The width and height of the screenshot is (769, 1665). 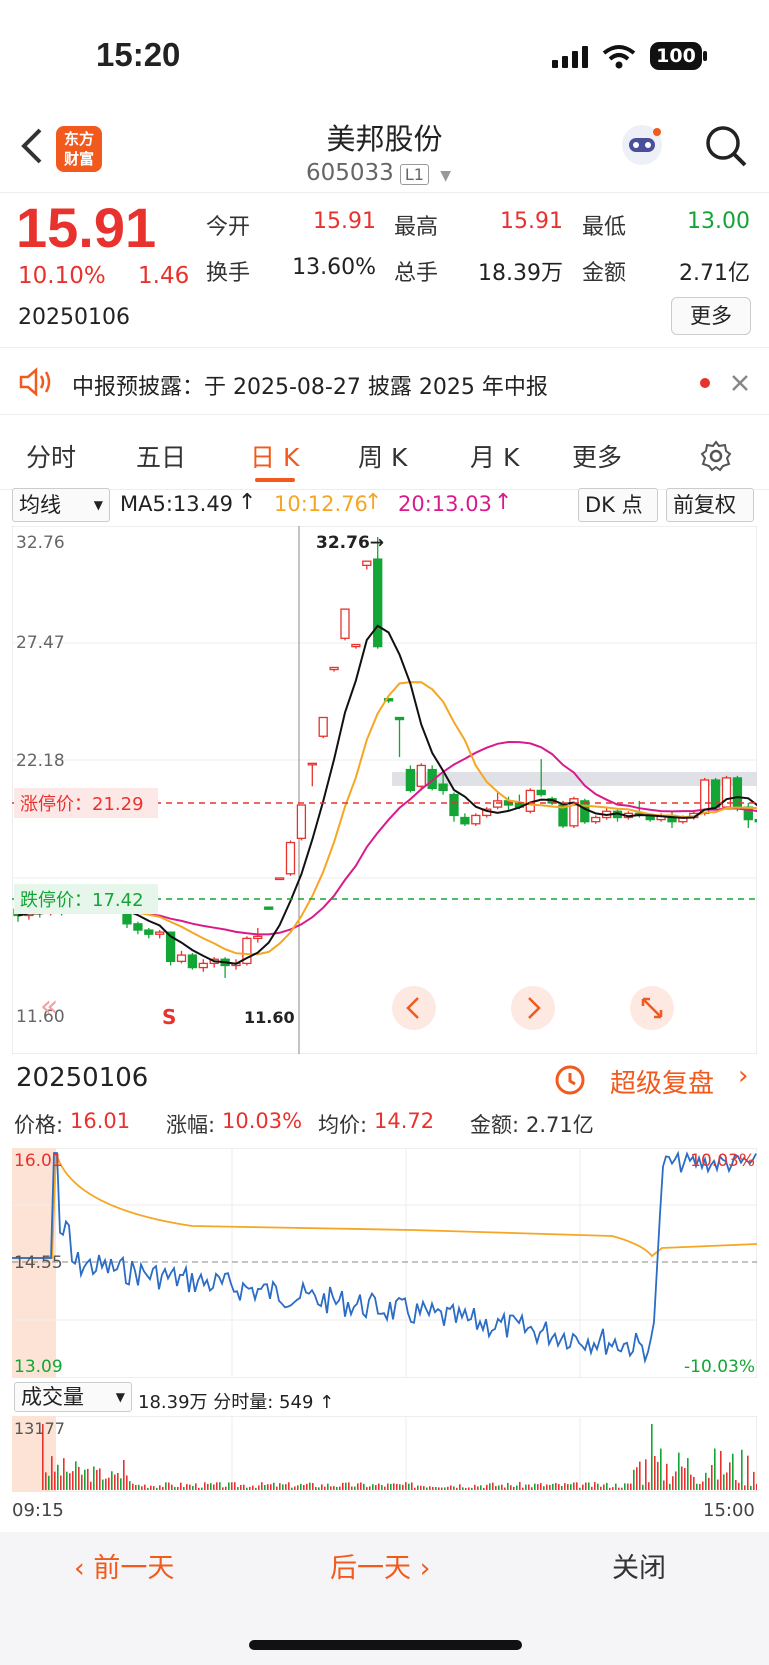 I want to click on prev-arrow-button: «, so click(x=49, y=1006).